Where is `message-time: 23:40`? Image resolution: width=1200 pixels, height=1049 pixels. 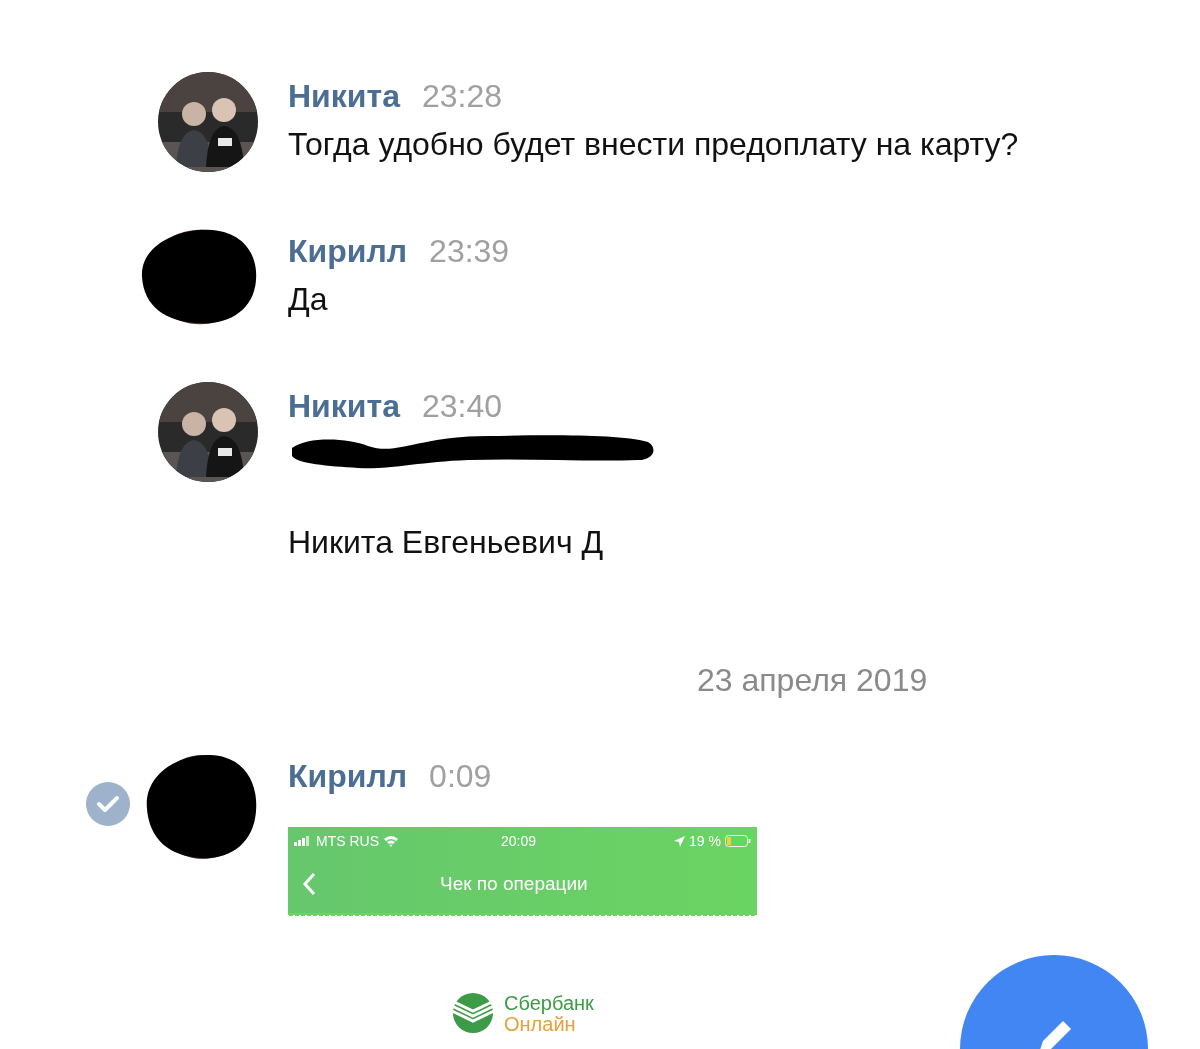
message-time: 23:40 is located at coordinates (461, 406).